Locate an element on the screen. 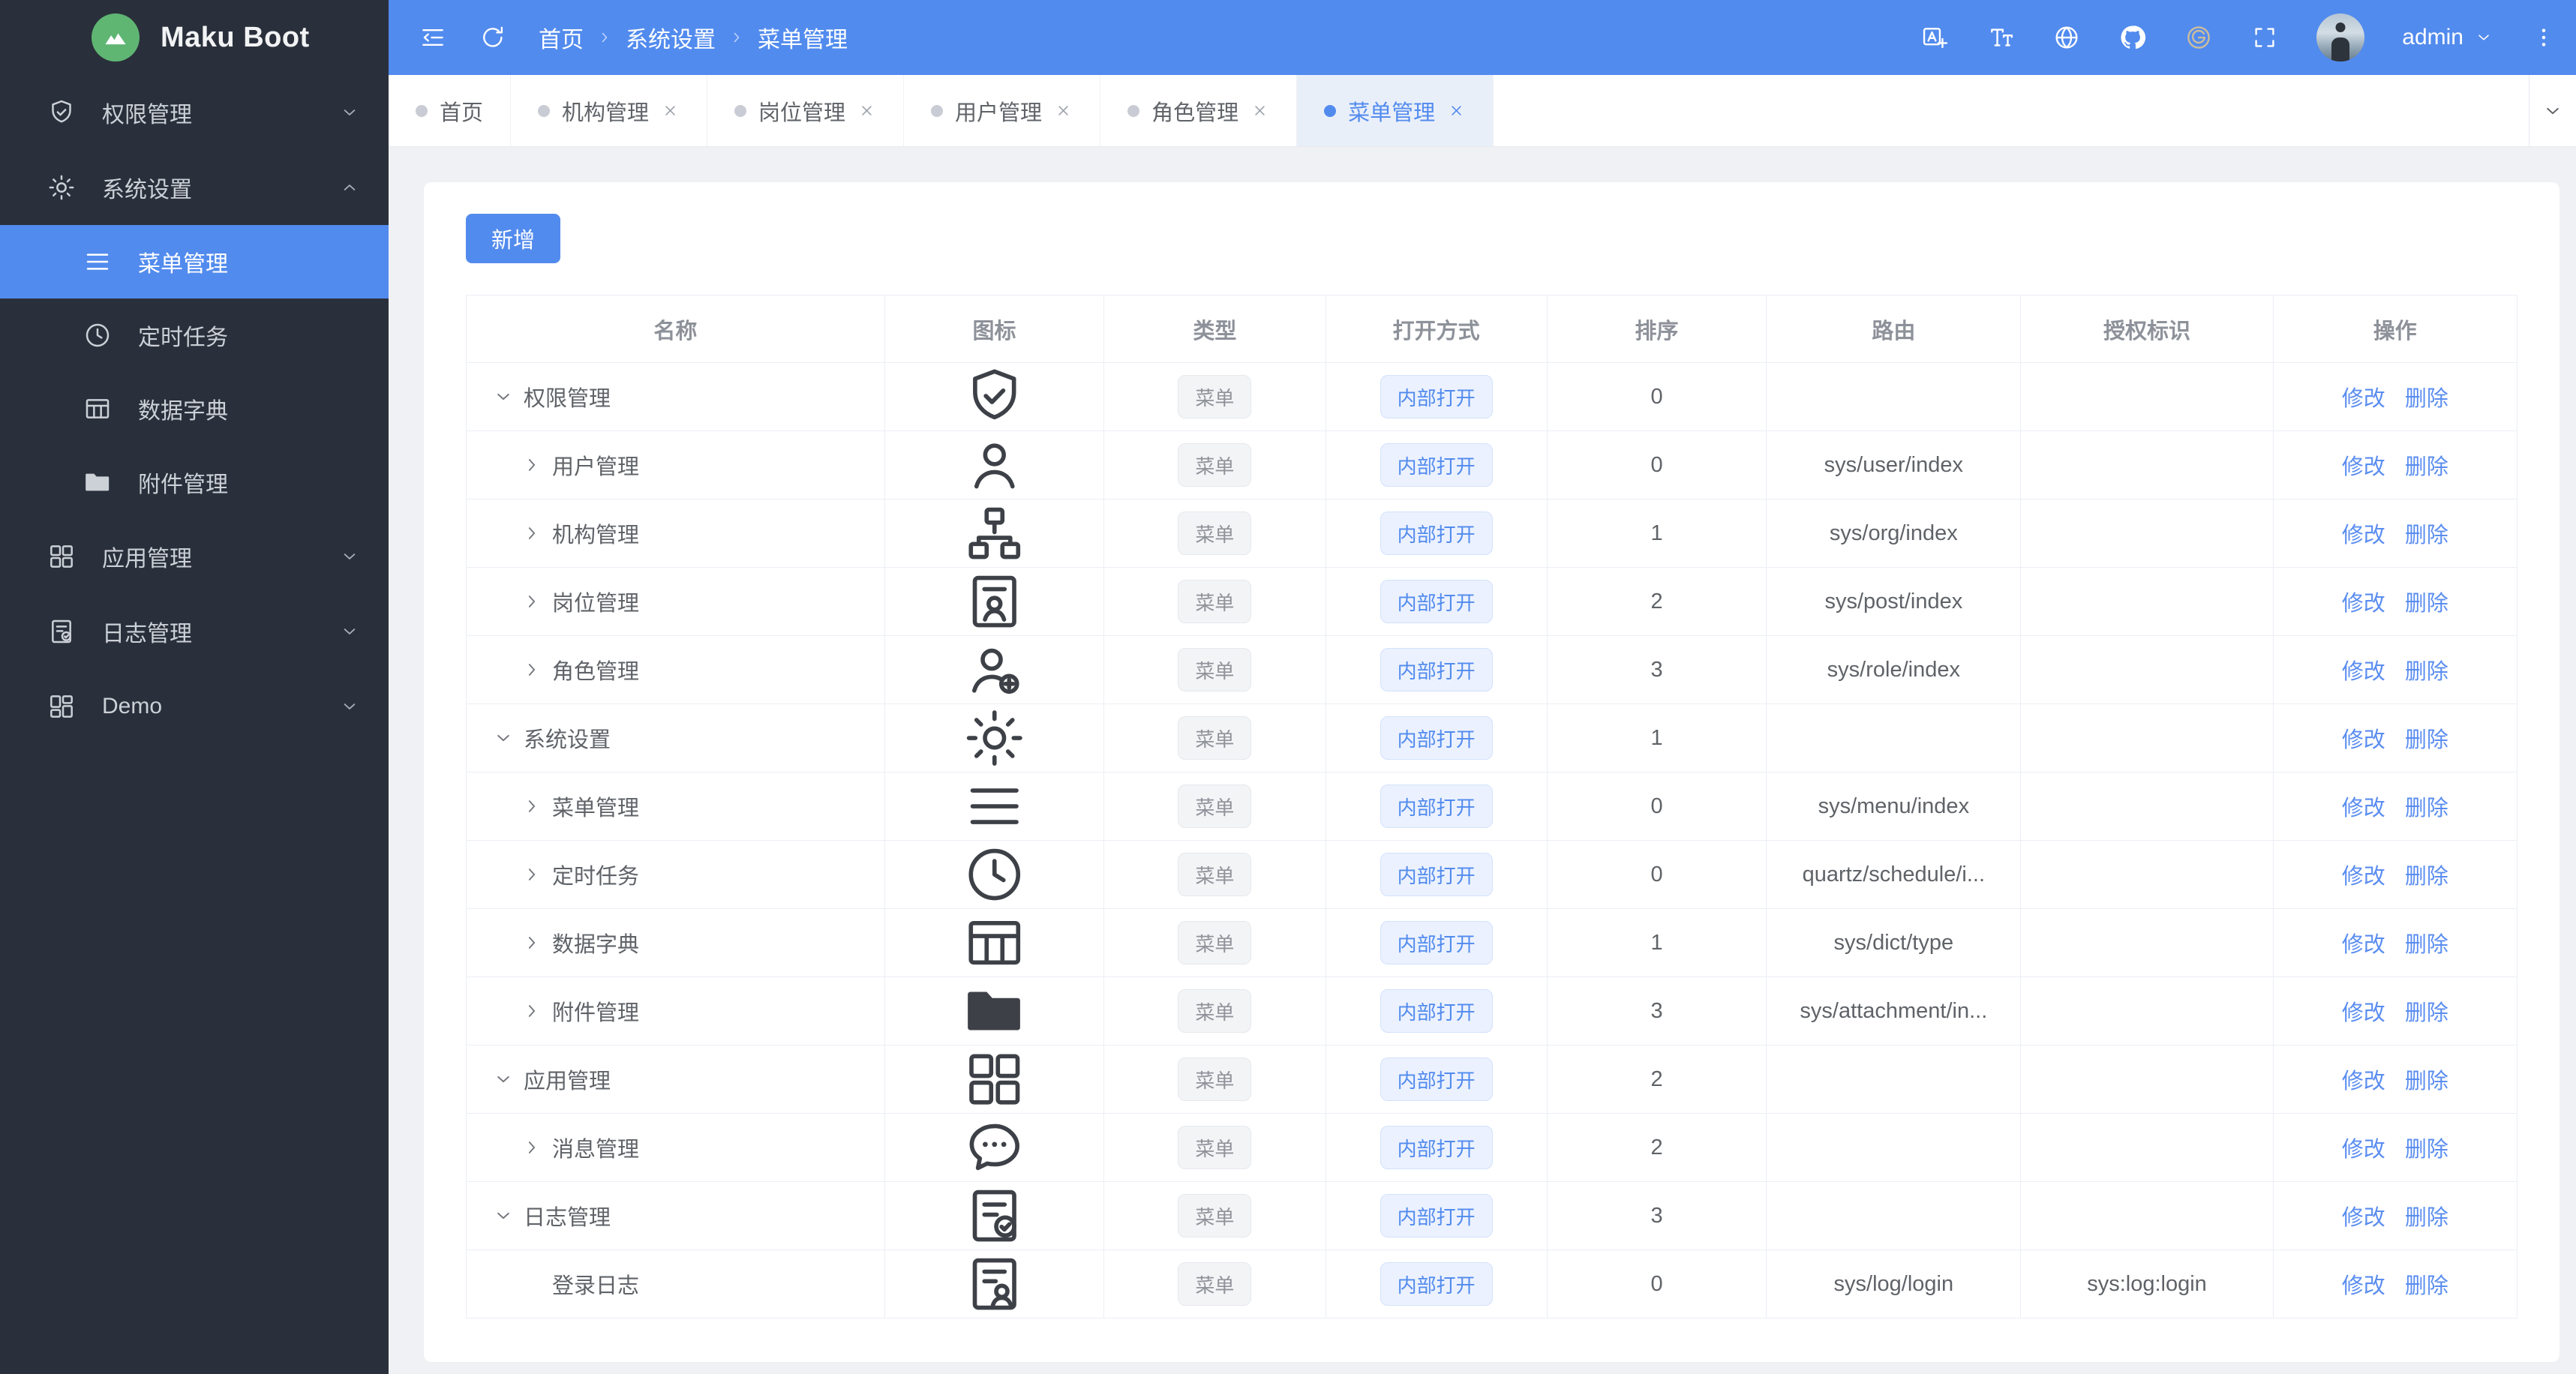 The image size is (2576, 1374). type-tag: 菜单 is located at coordinates (1215, 601).